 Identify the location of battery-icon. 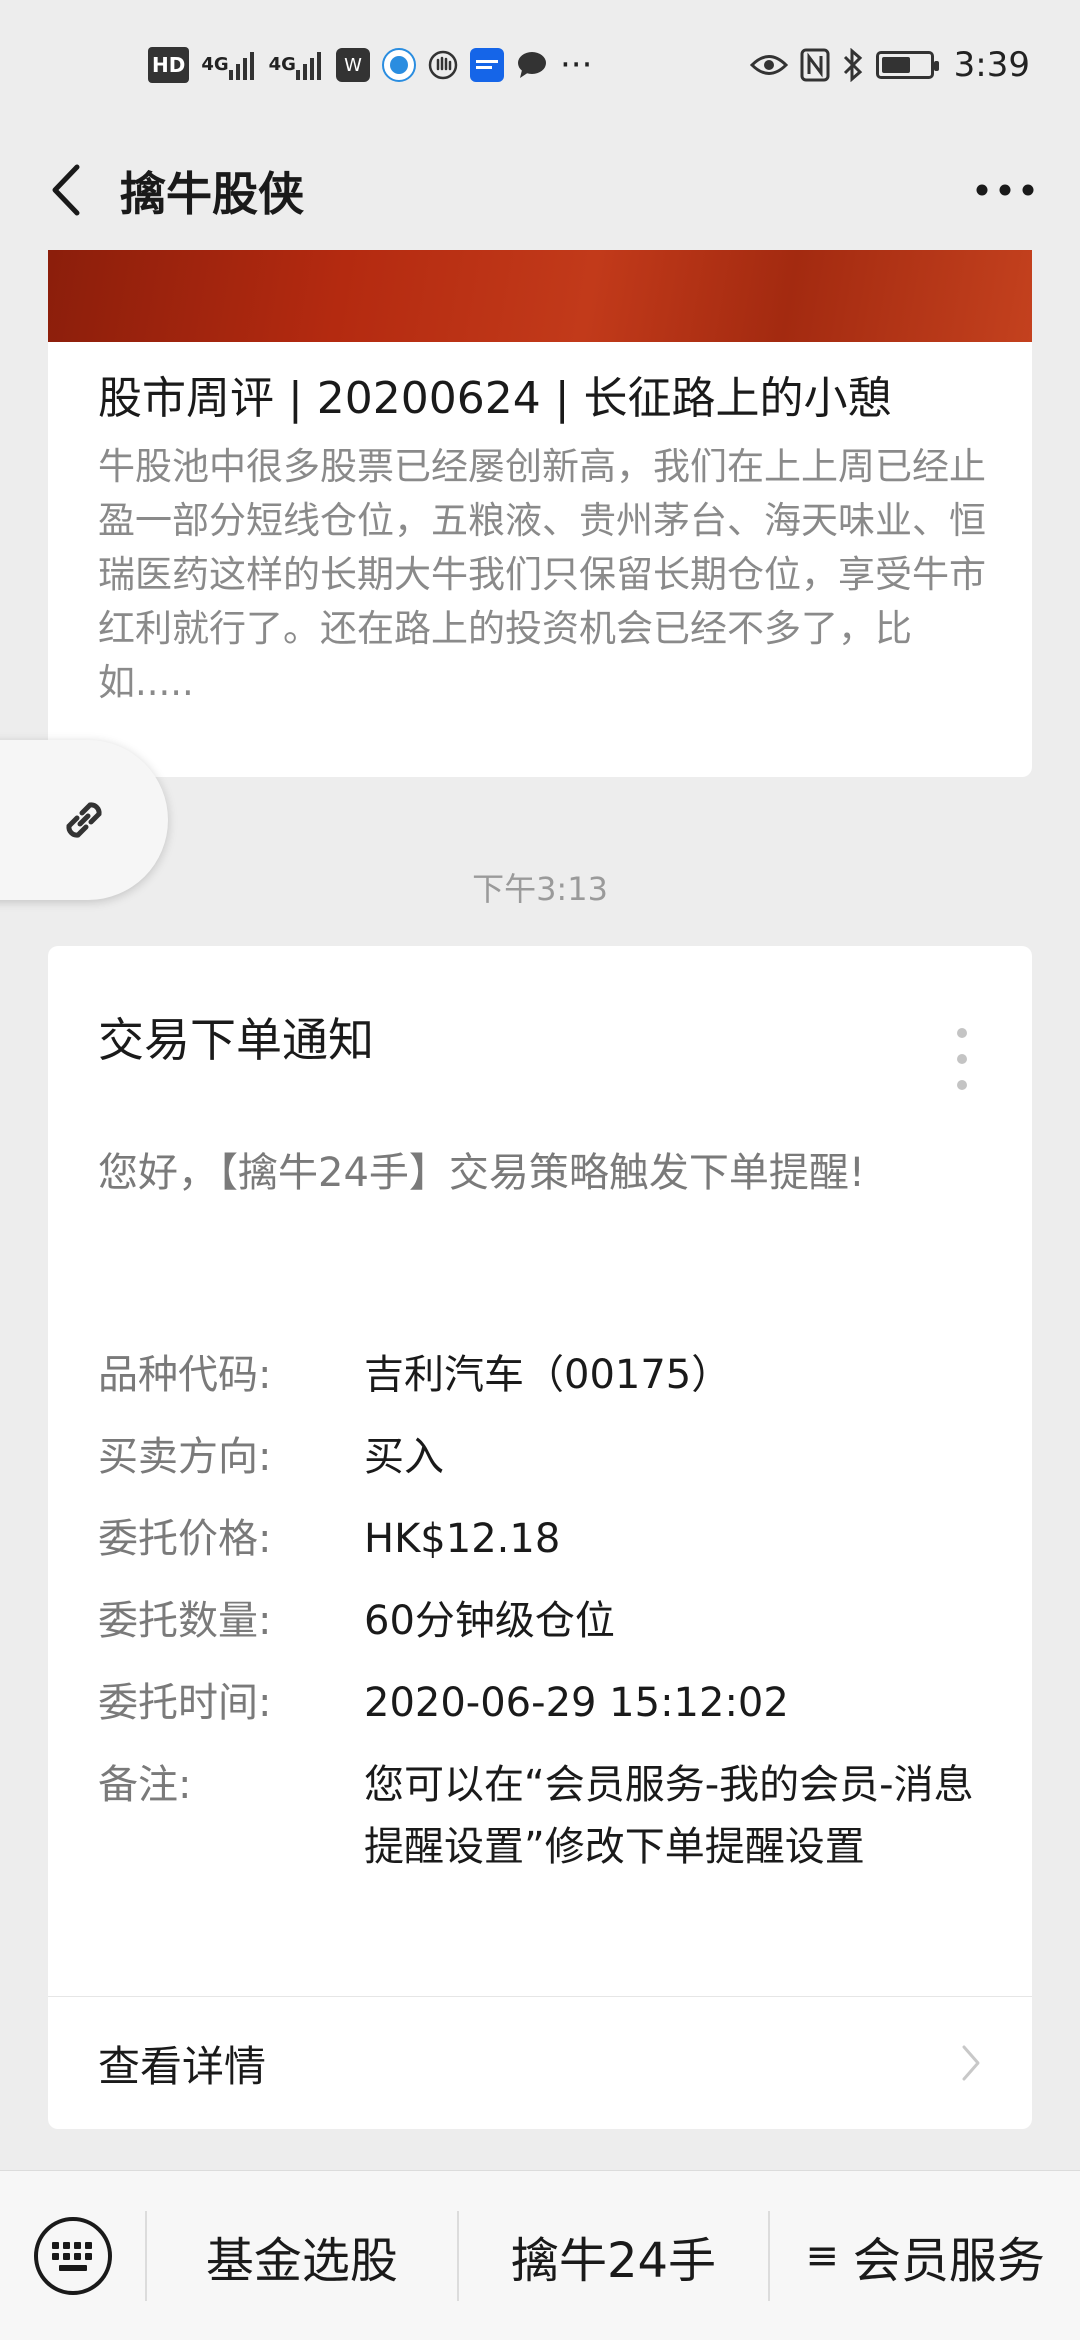
(907, 65).